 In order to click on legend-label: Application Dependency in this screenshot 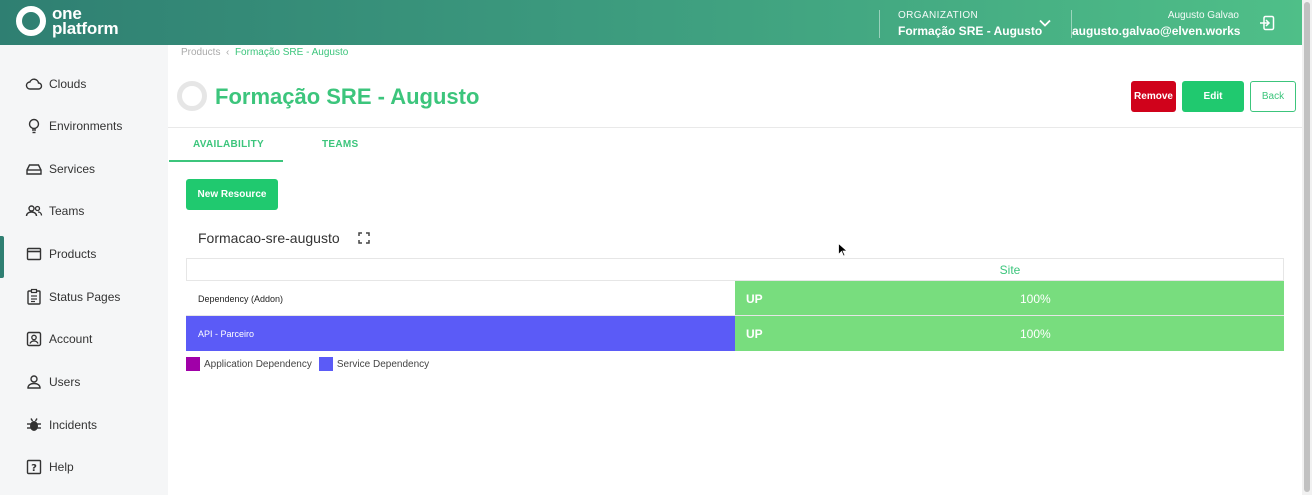, I will do `click(258, 364)`.